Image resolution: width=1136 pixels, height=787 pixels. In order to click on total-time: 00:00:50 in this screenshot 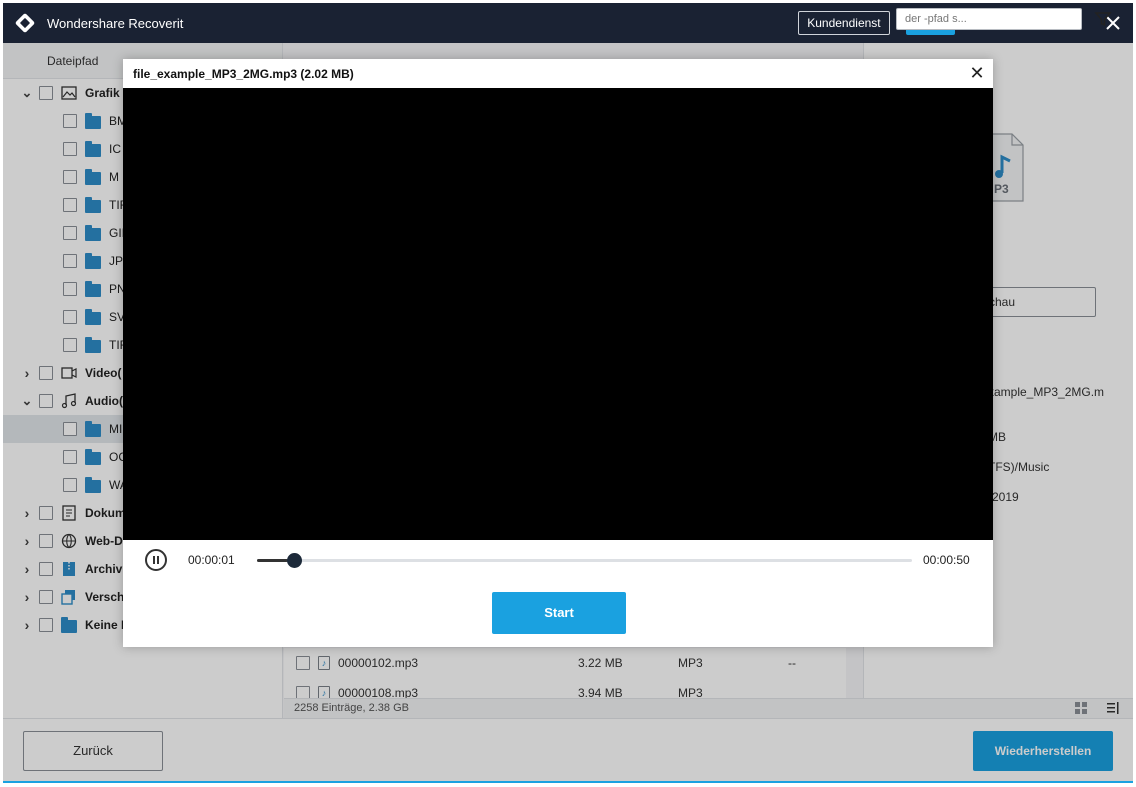, I will do `click(946, 560)`.